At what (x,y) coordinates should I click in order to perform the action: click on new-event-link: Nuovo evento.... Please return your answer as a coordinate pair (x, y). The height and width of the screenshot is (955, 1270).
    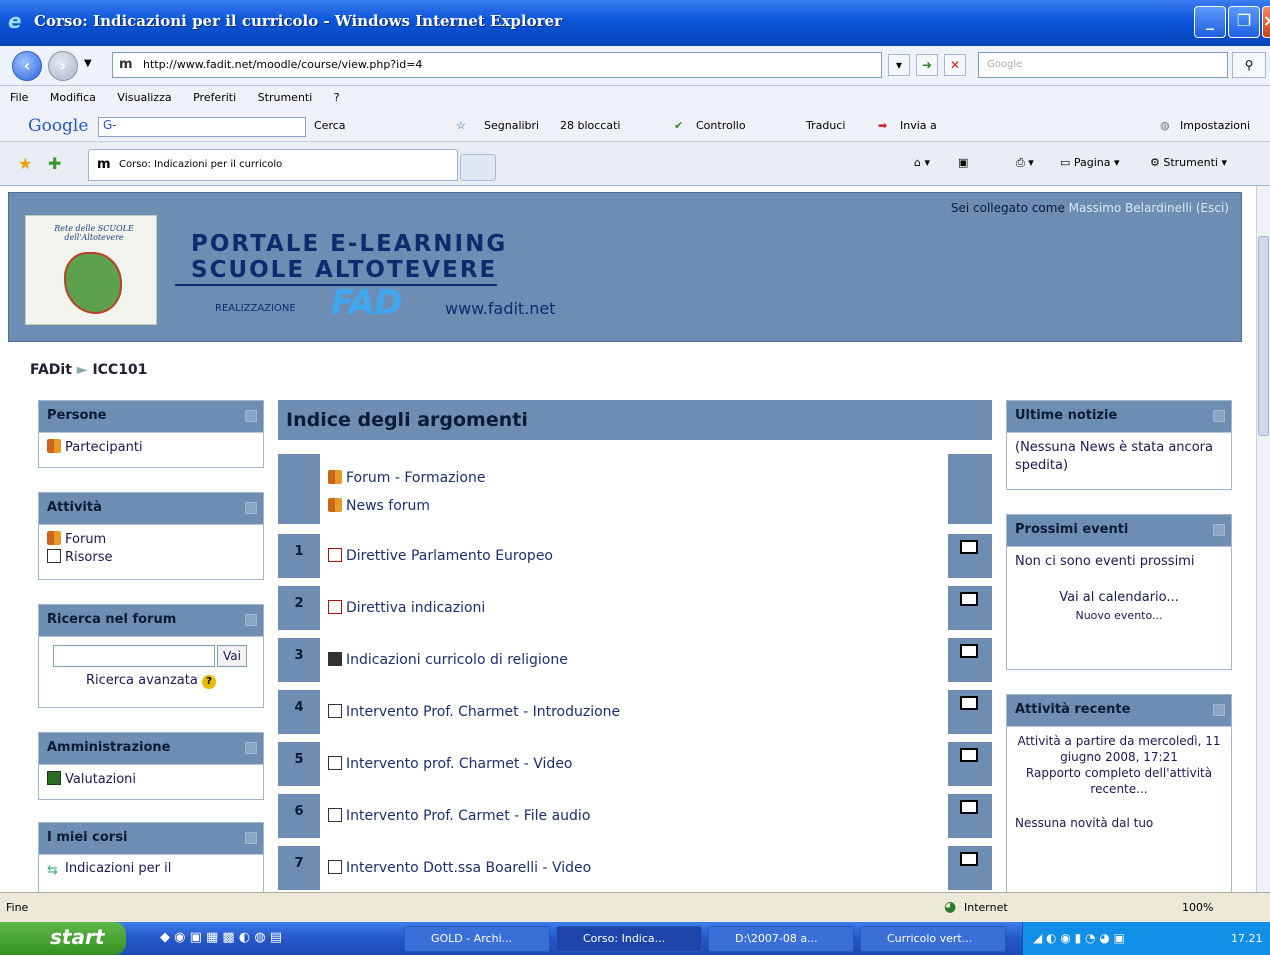
    Looking at the image, I should click on (1119, 616).